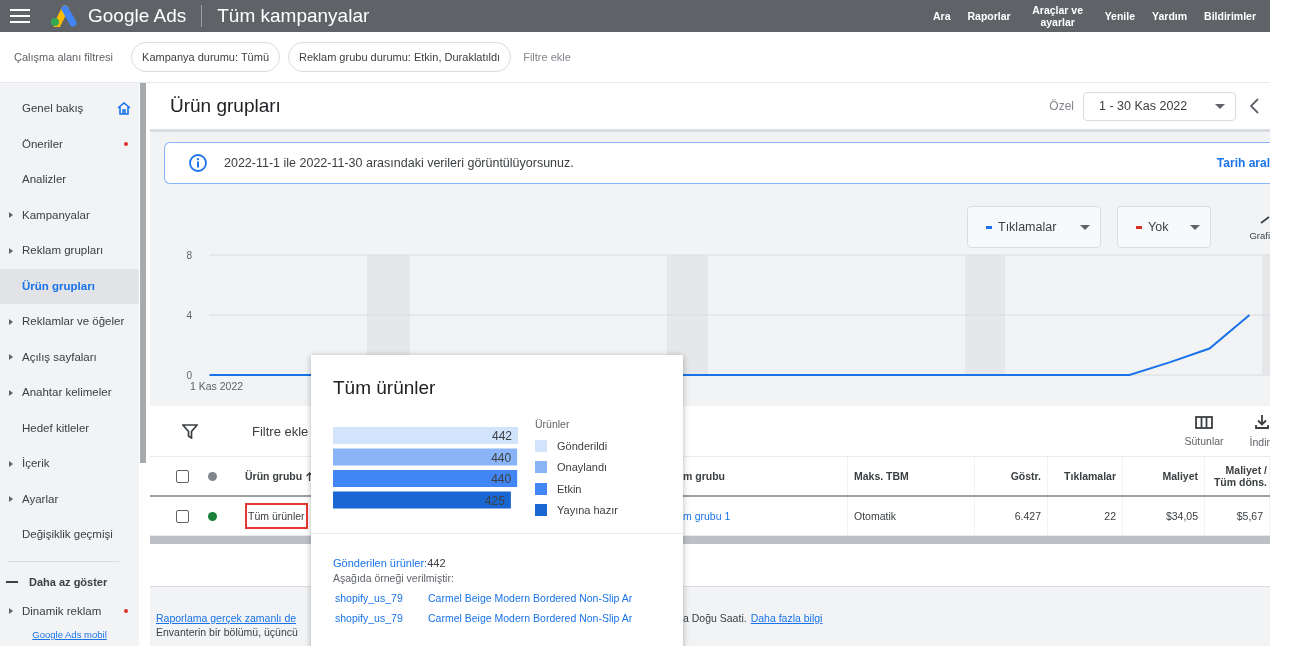  What do you see at coordinates (70, 144) in the screenshot?
I see `sidebar-item: Öneriler` at bounding box center [70, 144].